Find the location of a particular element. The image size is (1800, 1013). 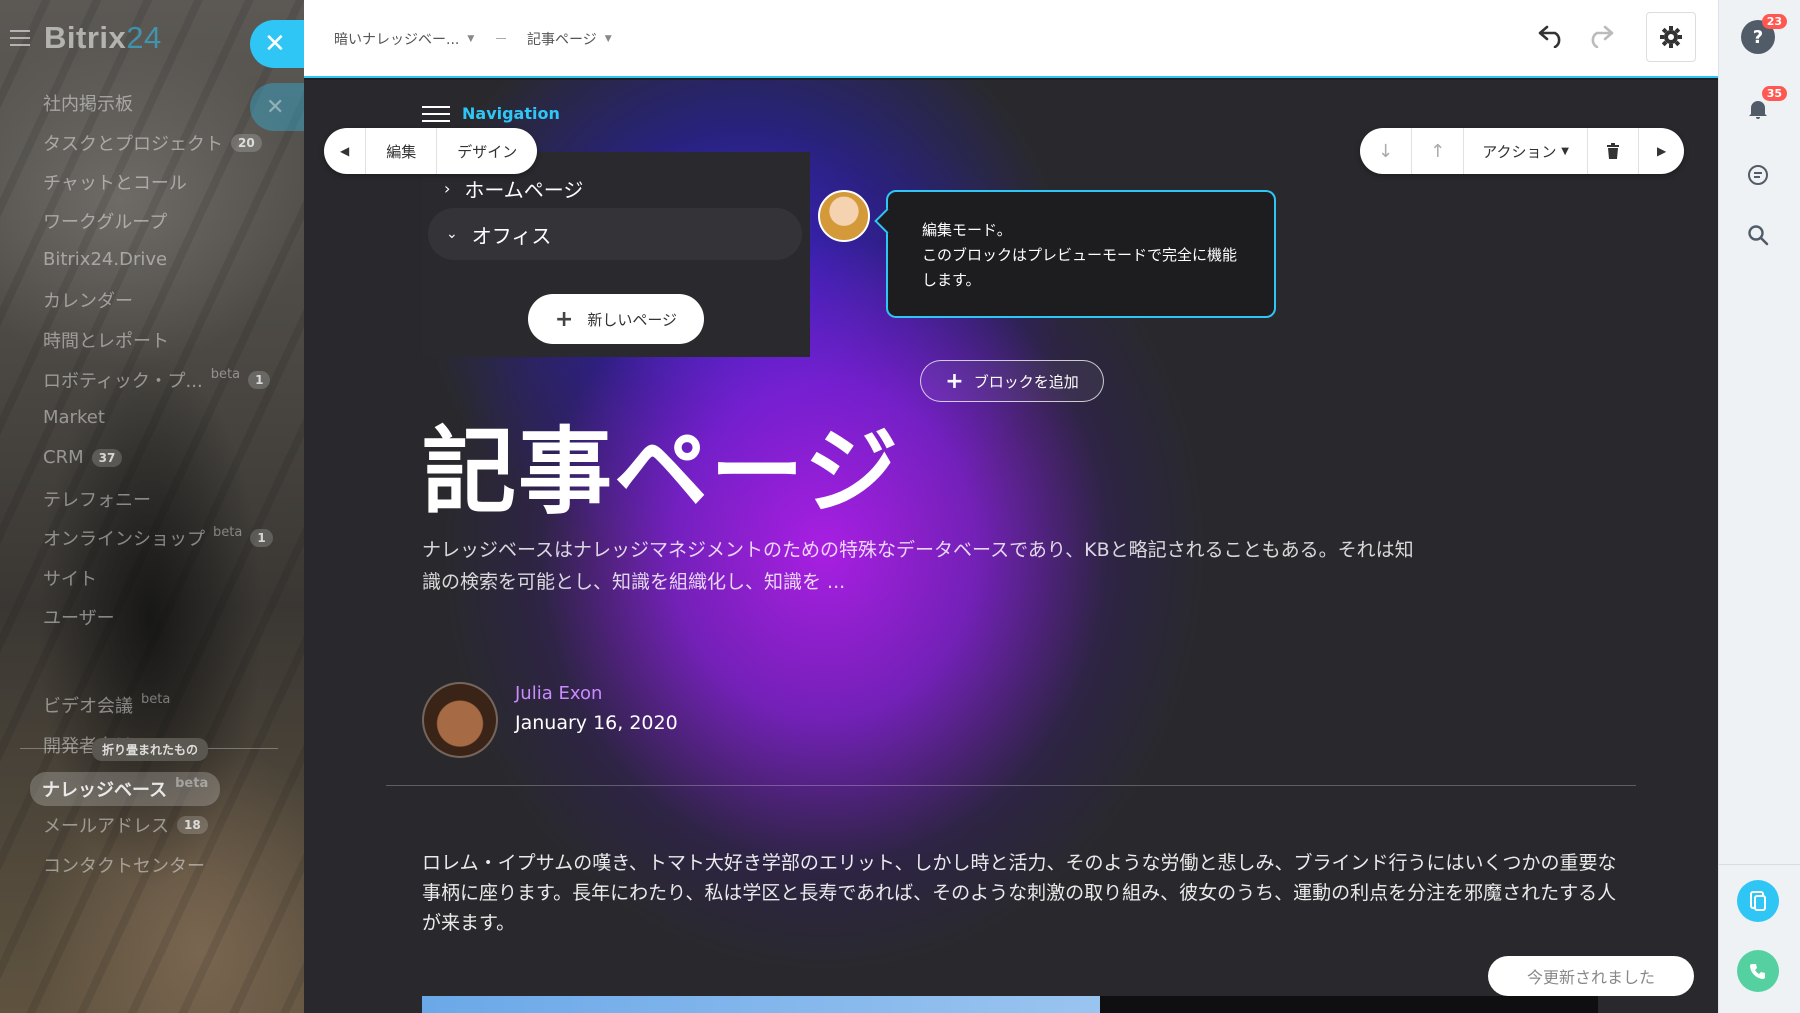

sidebar-item-active: ナレッジベース beta is located at coordinates (125, 789).